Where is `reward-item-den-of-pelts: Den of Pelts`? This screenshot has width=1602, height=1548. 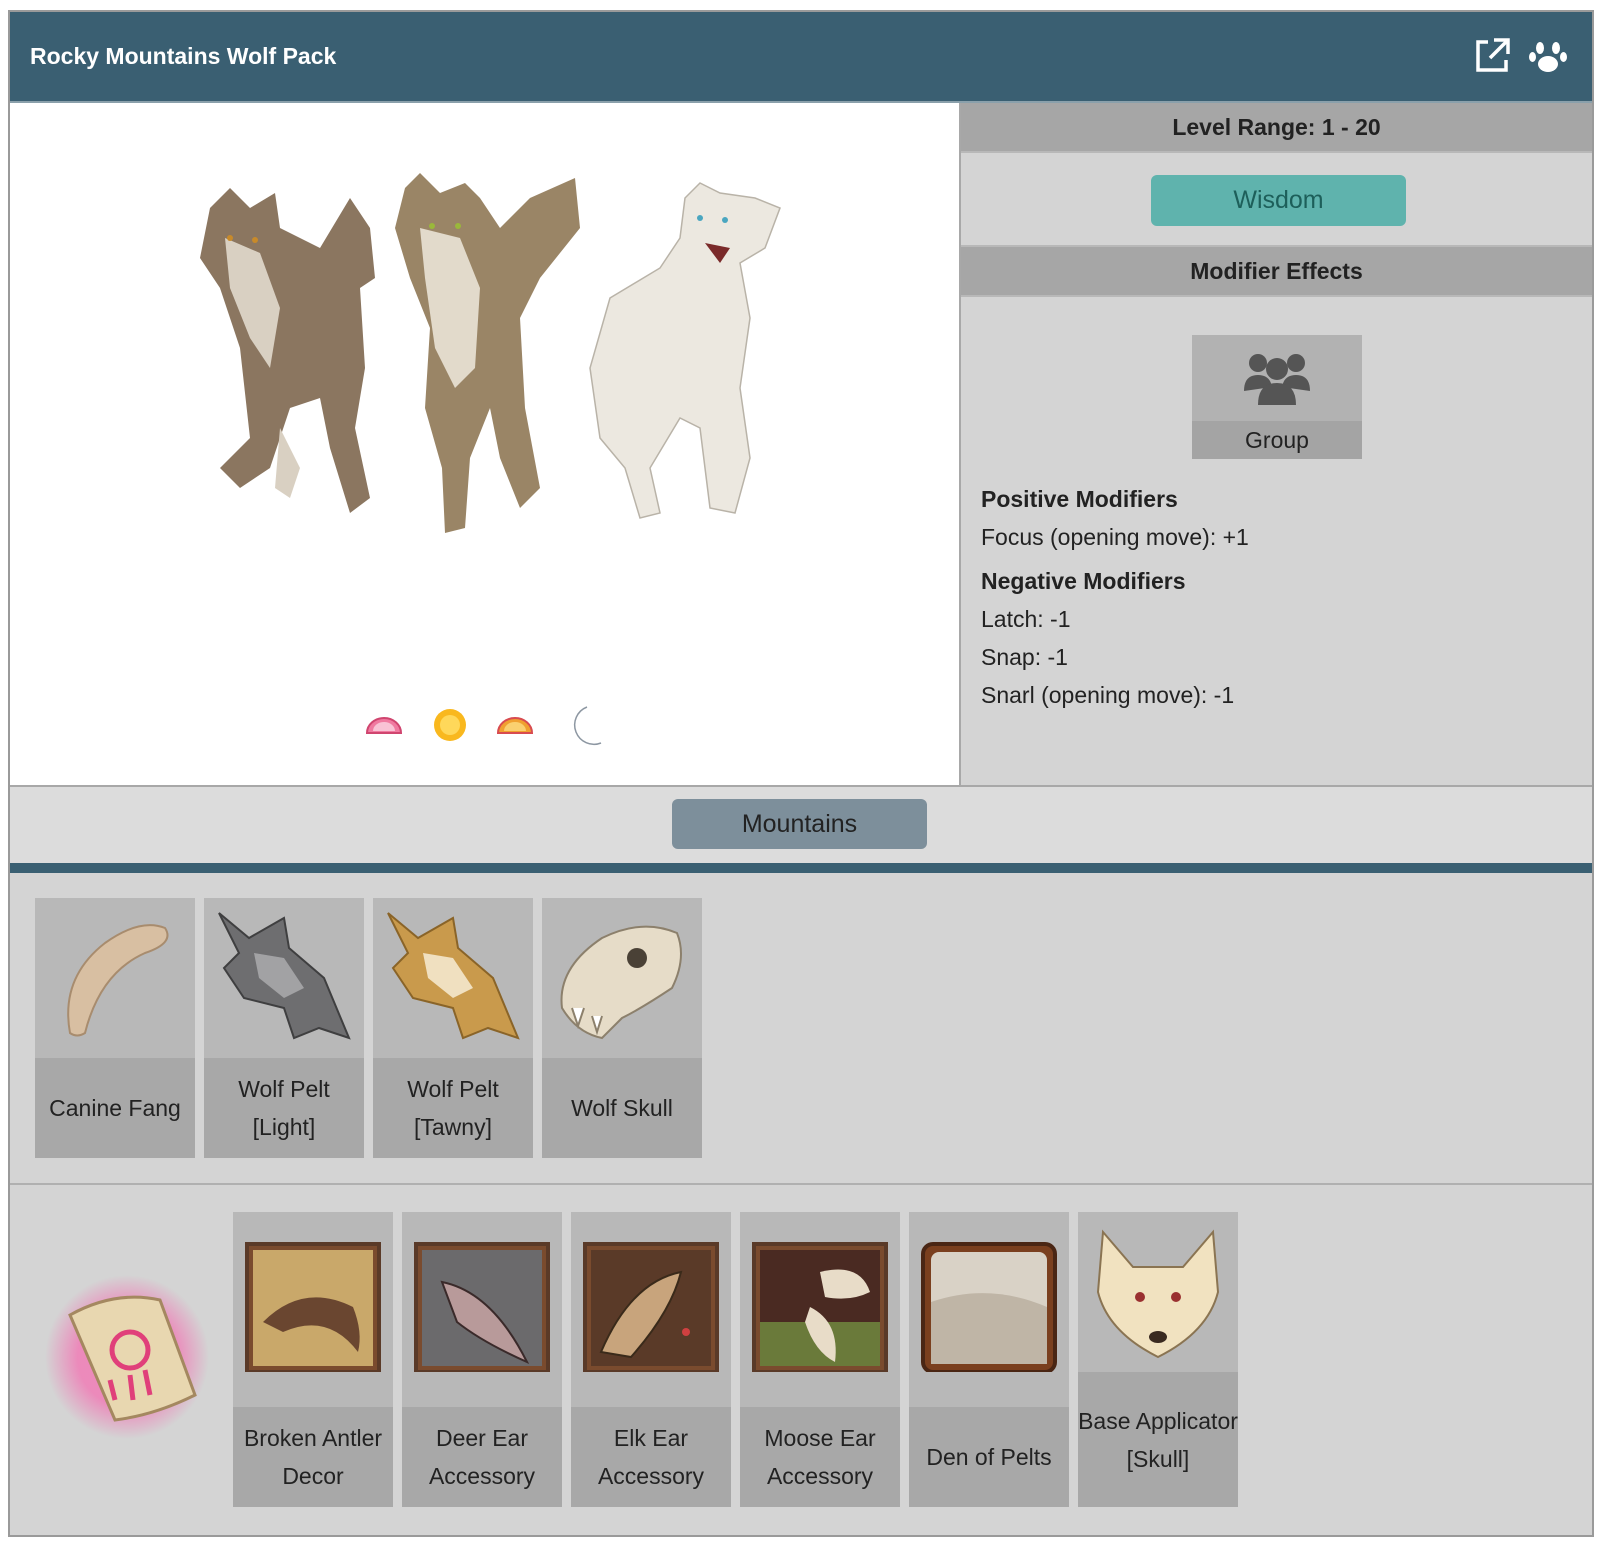 reward-item-den-of-pelts: Den of Pelts is located at coordinates (989, 1359).